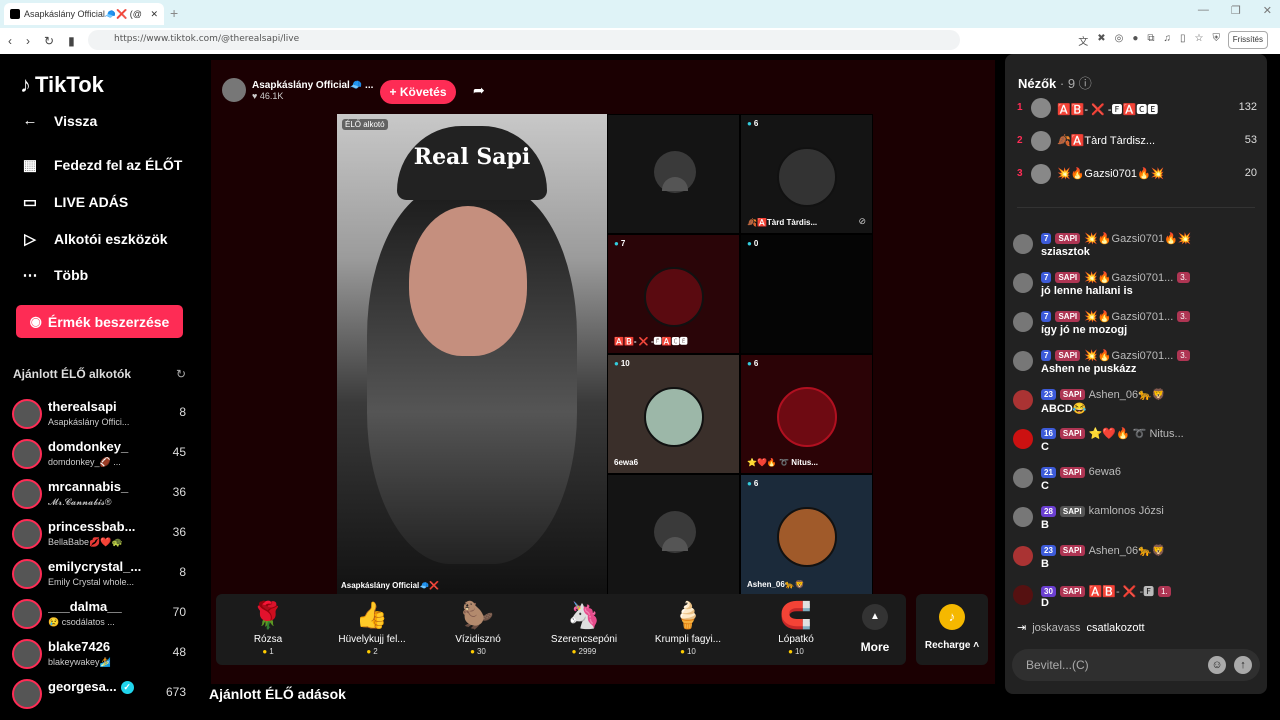 The width and height of the screenshot is (1280, 720). What do you see at coordinates (1217, 665) in the screenshot?
I see `emoji-icon: ☺` at bounding box center [1217, 665].